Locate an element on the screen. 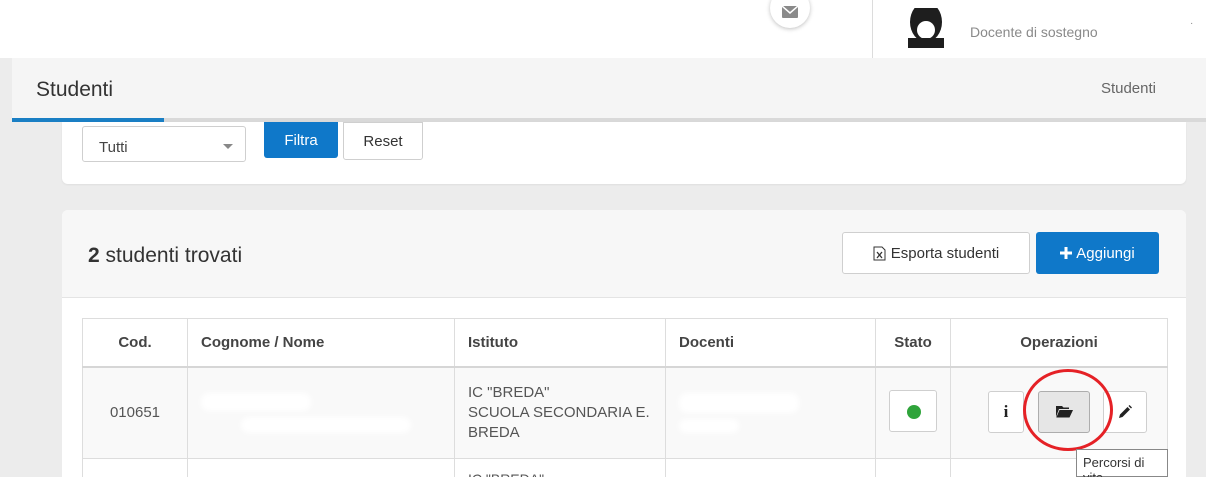  caret-down-icon is located at coordinates (228, 146).